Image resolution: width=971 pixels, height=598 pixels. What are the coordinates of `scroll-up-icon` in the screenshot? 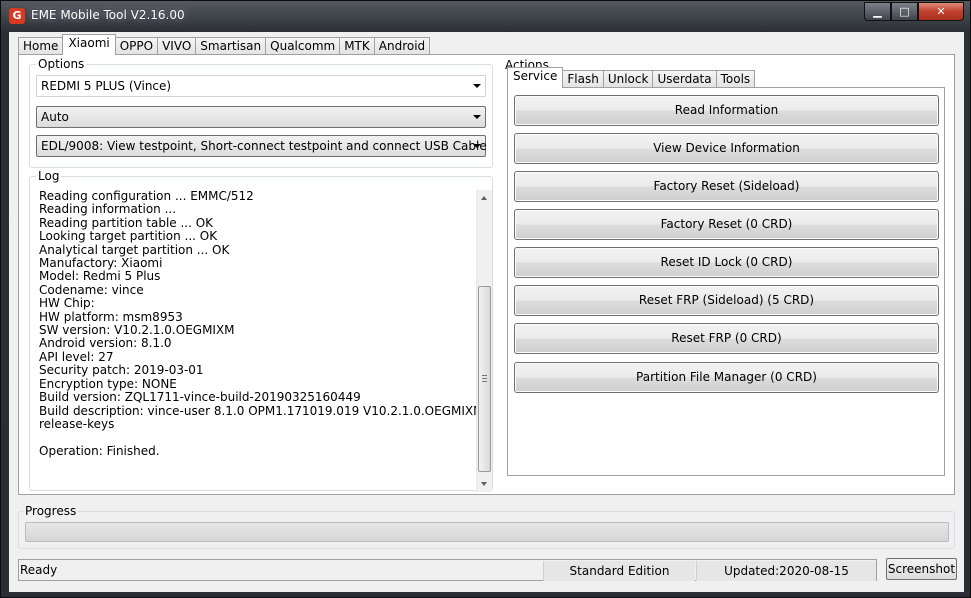 It's located at (484, 198).